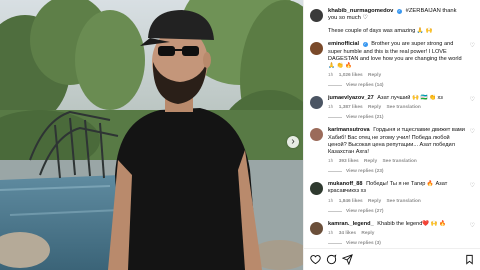 This screenshot has height=270, width=480. I want to click on comment-bubble-icon, so click(331, 259).